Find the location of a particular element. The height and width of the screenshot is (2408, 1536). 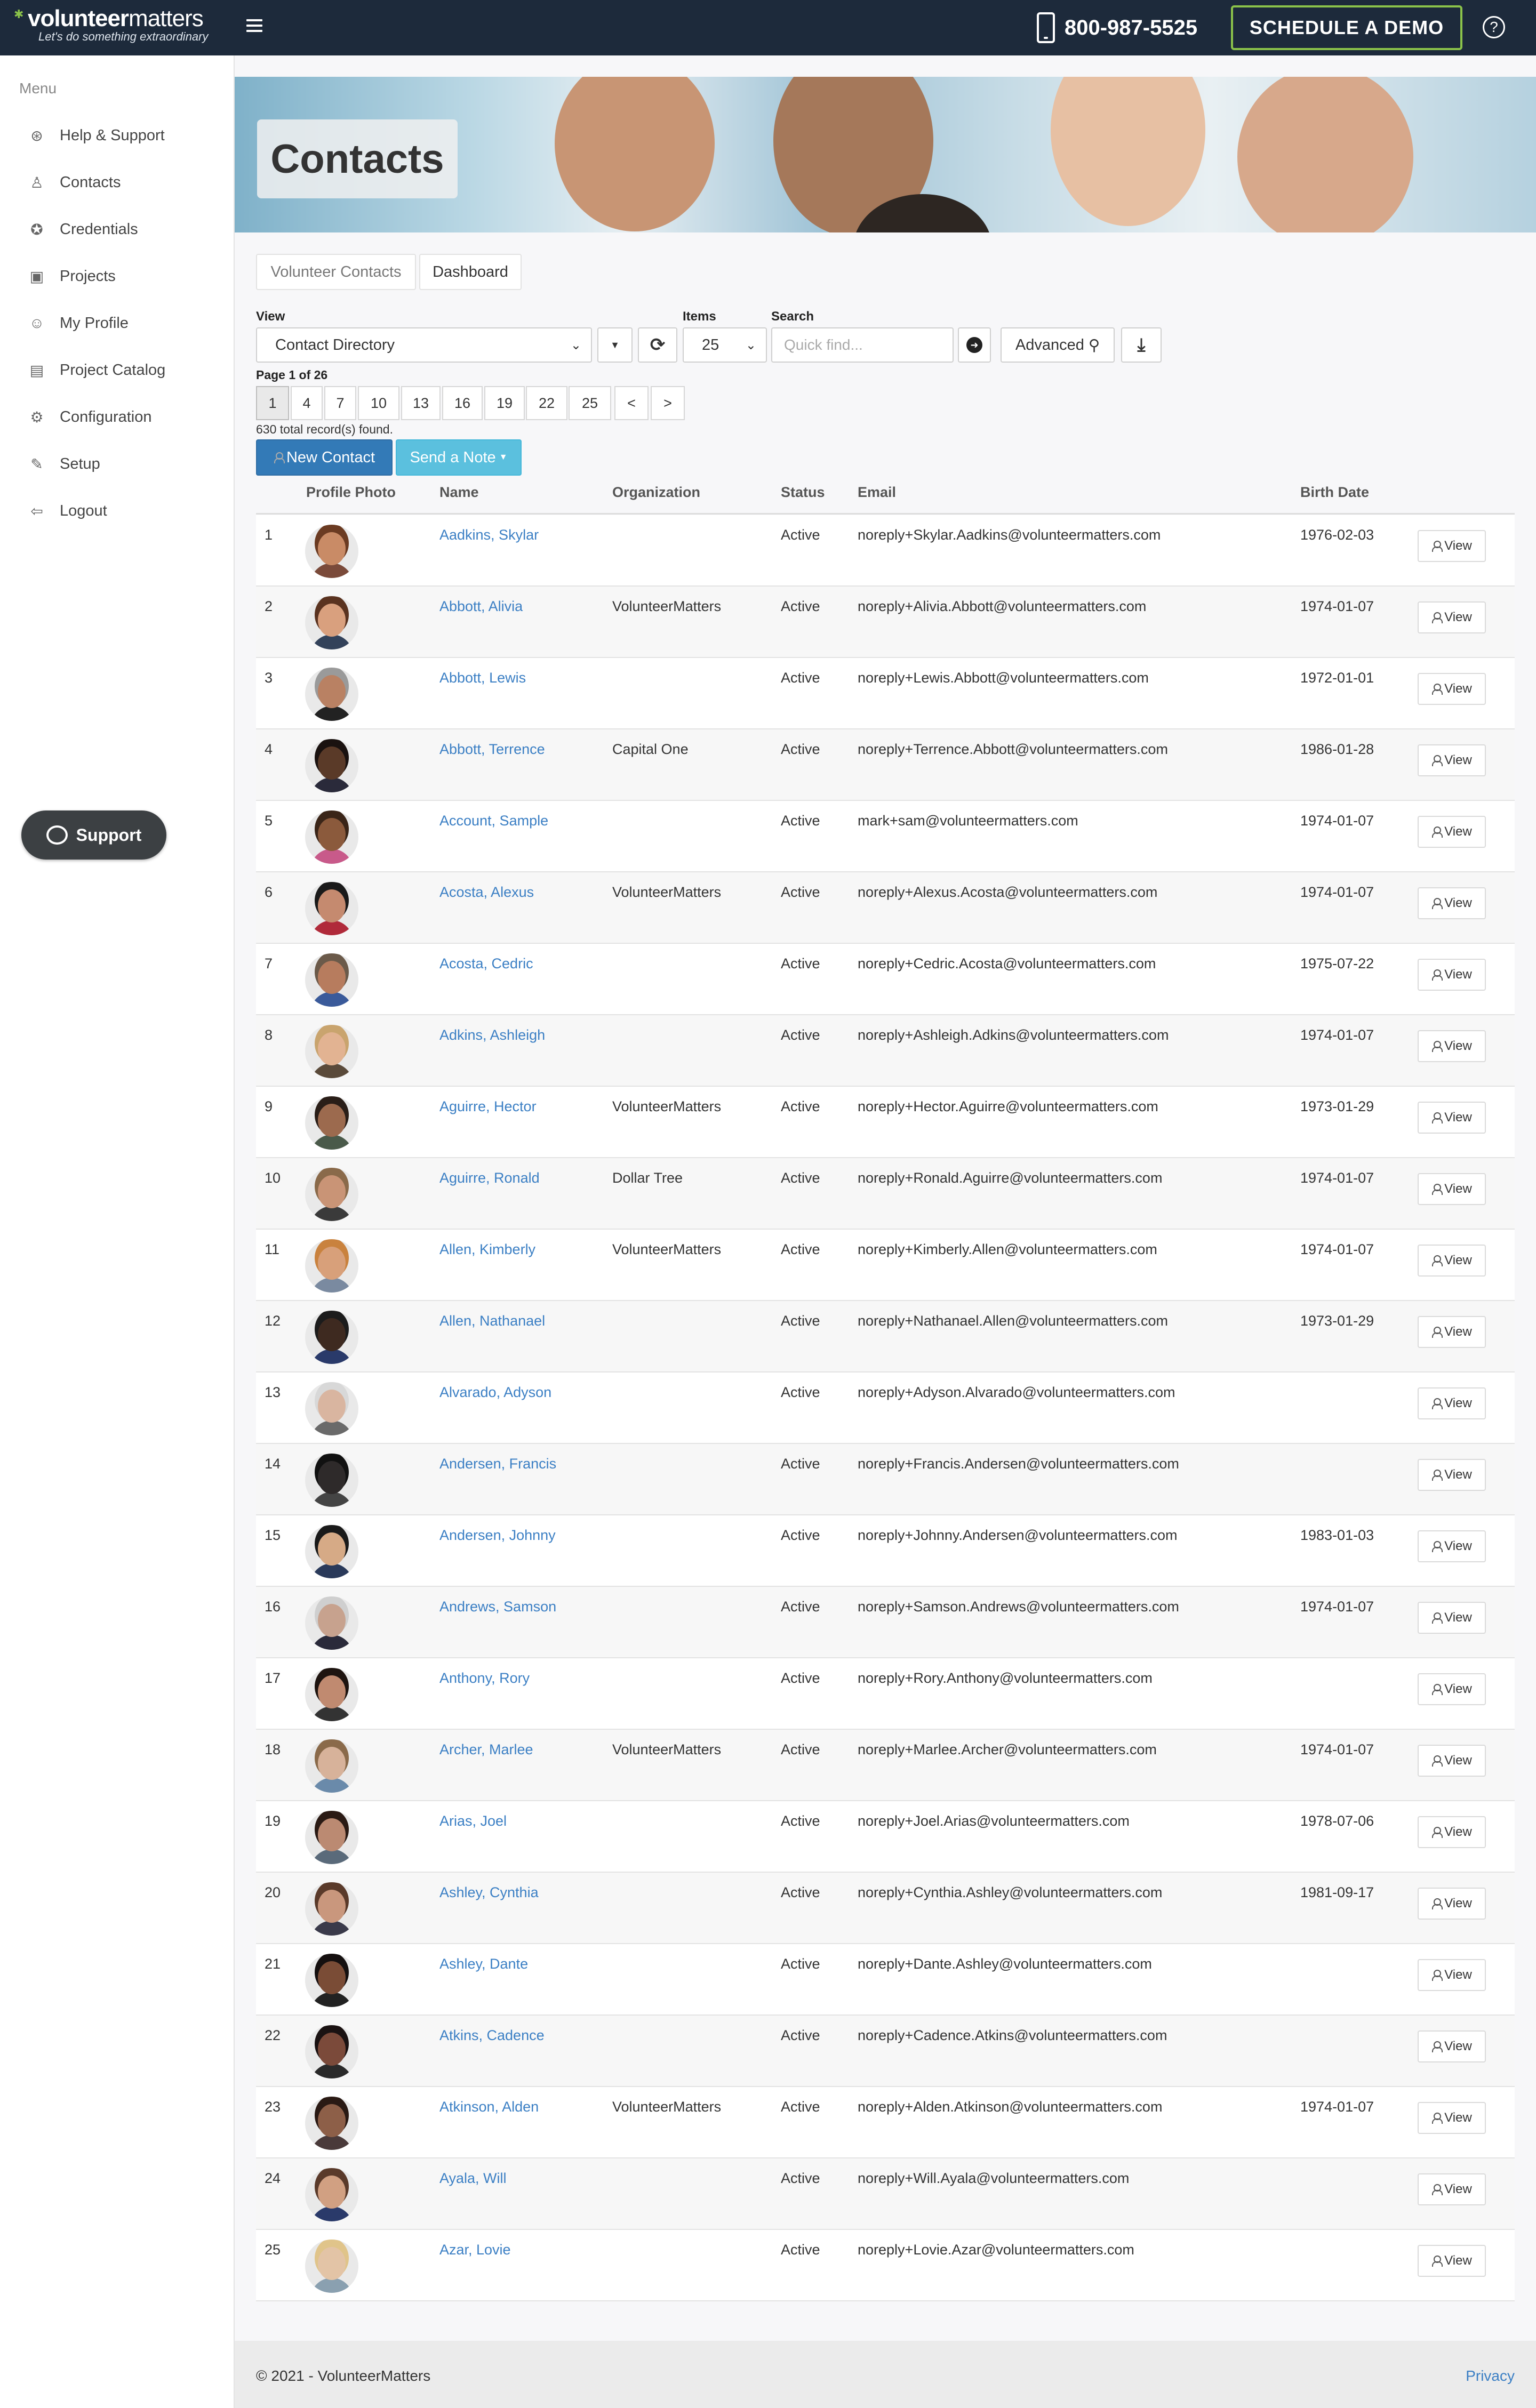

pager-page-10: 10 is located at coordinates (378, 403).